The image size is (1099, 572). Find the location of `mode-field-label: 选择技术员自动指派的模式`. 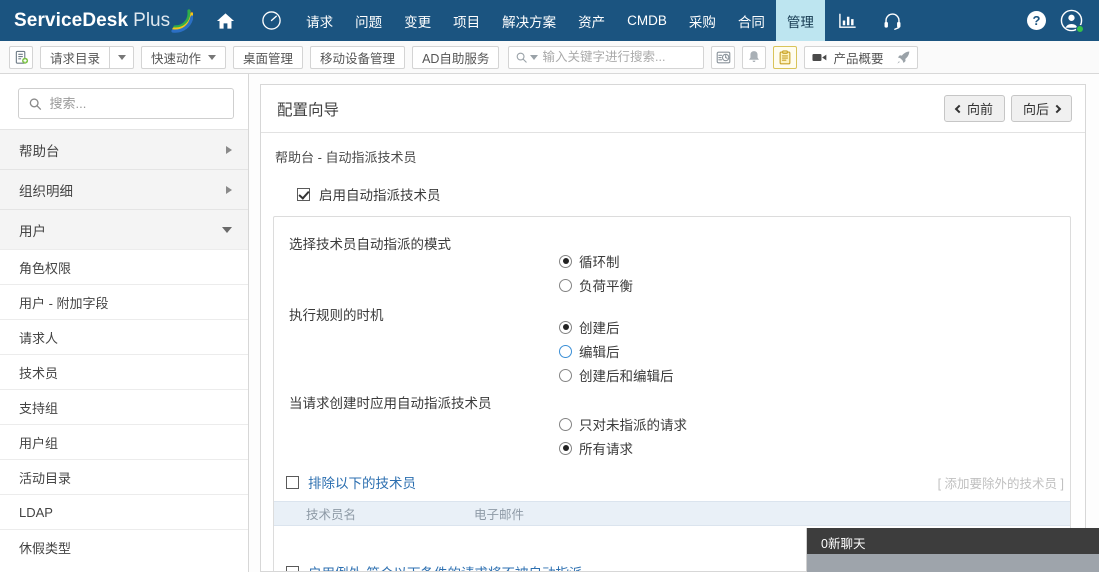

mode-field-label: 选择技术员自动指派的模式 is located at coordinates (370, 244).